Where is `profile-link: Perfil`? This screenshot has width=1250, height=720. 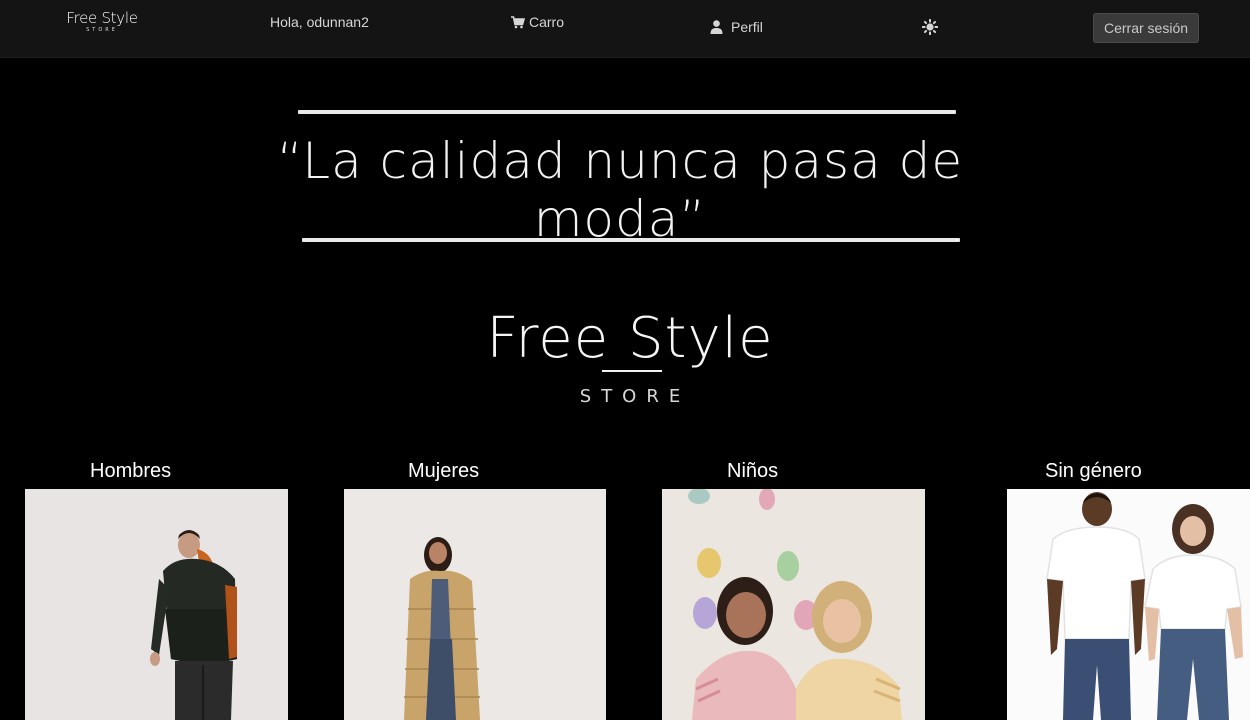
profile-link: Perfil is located at coordinates (736, 27).